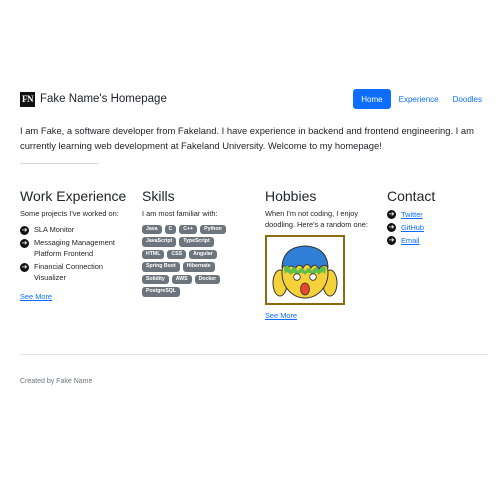  What do you see at coordinates (180, 213) in the screenshot?
I see `skills-lead: I am most familiar with:` at bounding box center [180, 213].